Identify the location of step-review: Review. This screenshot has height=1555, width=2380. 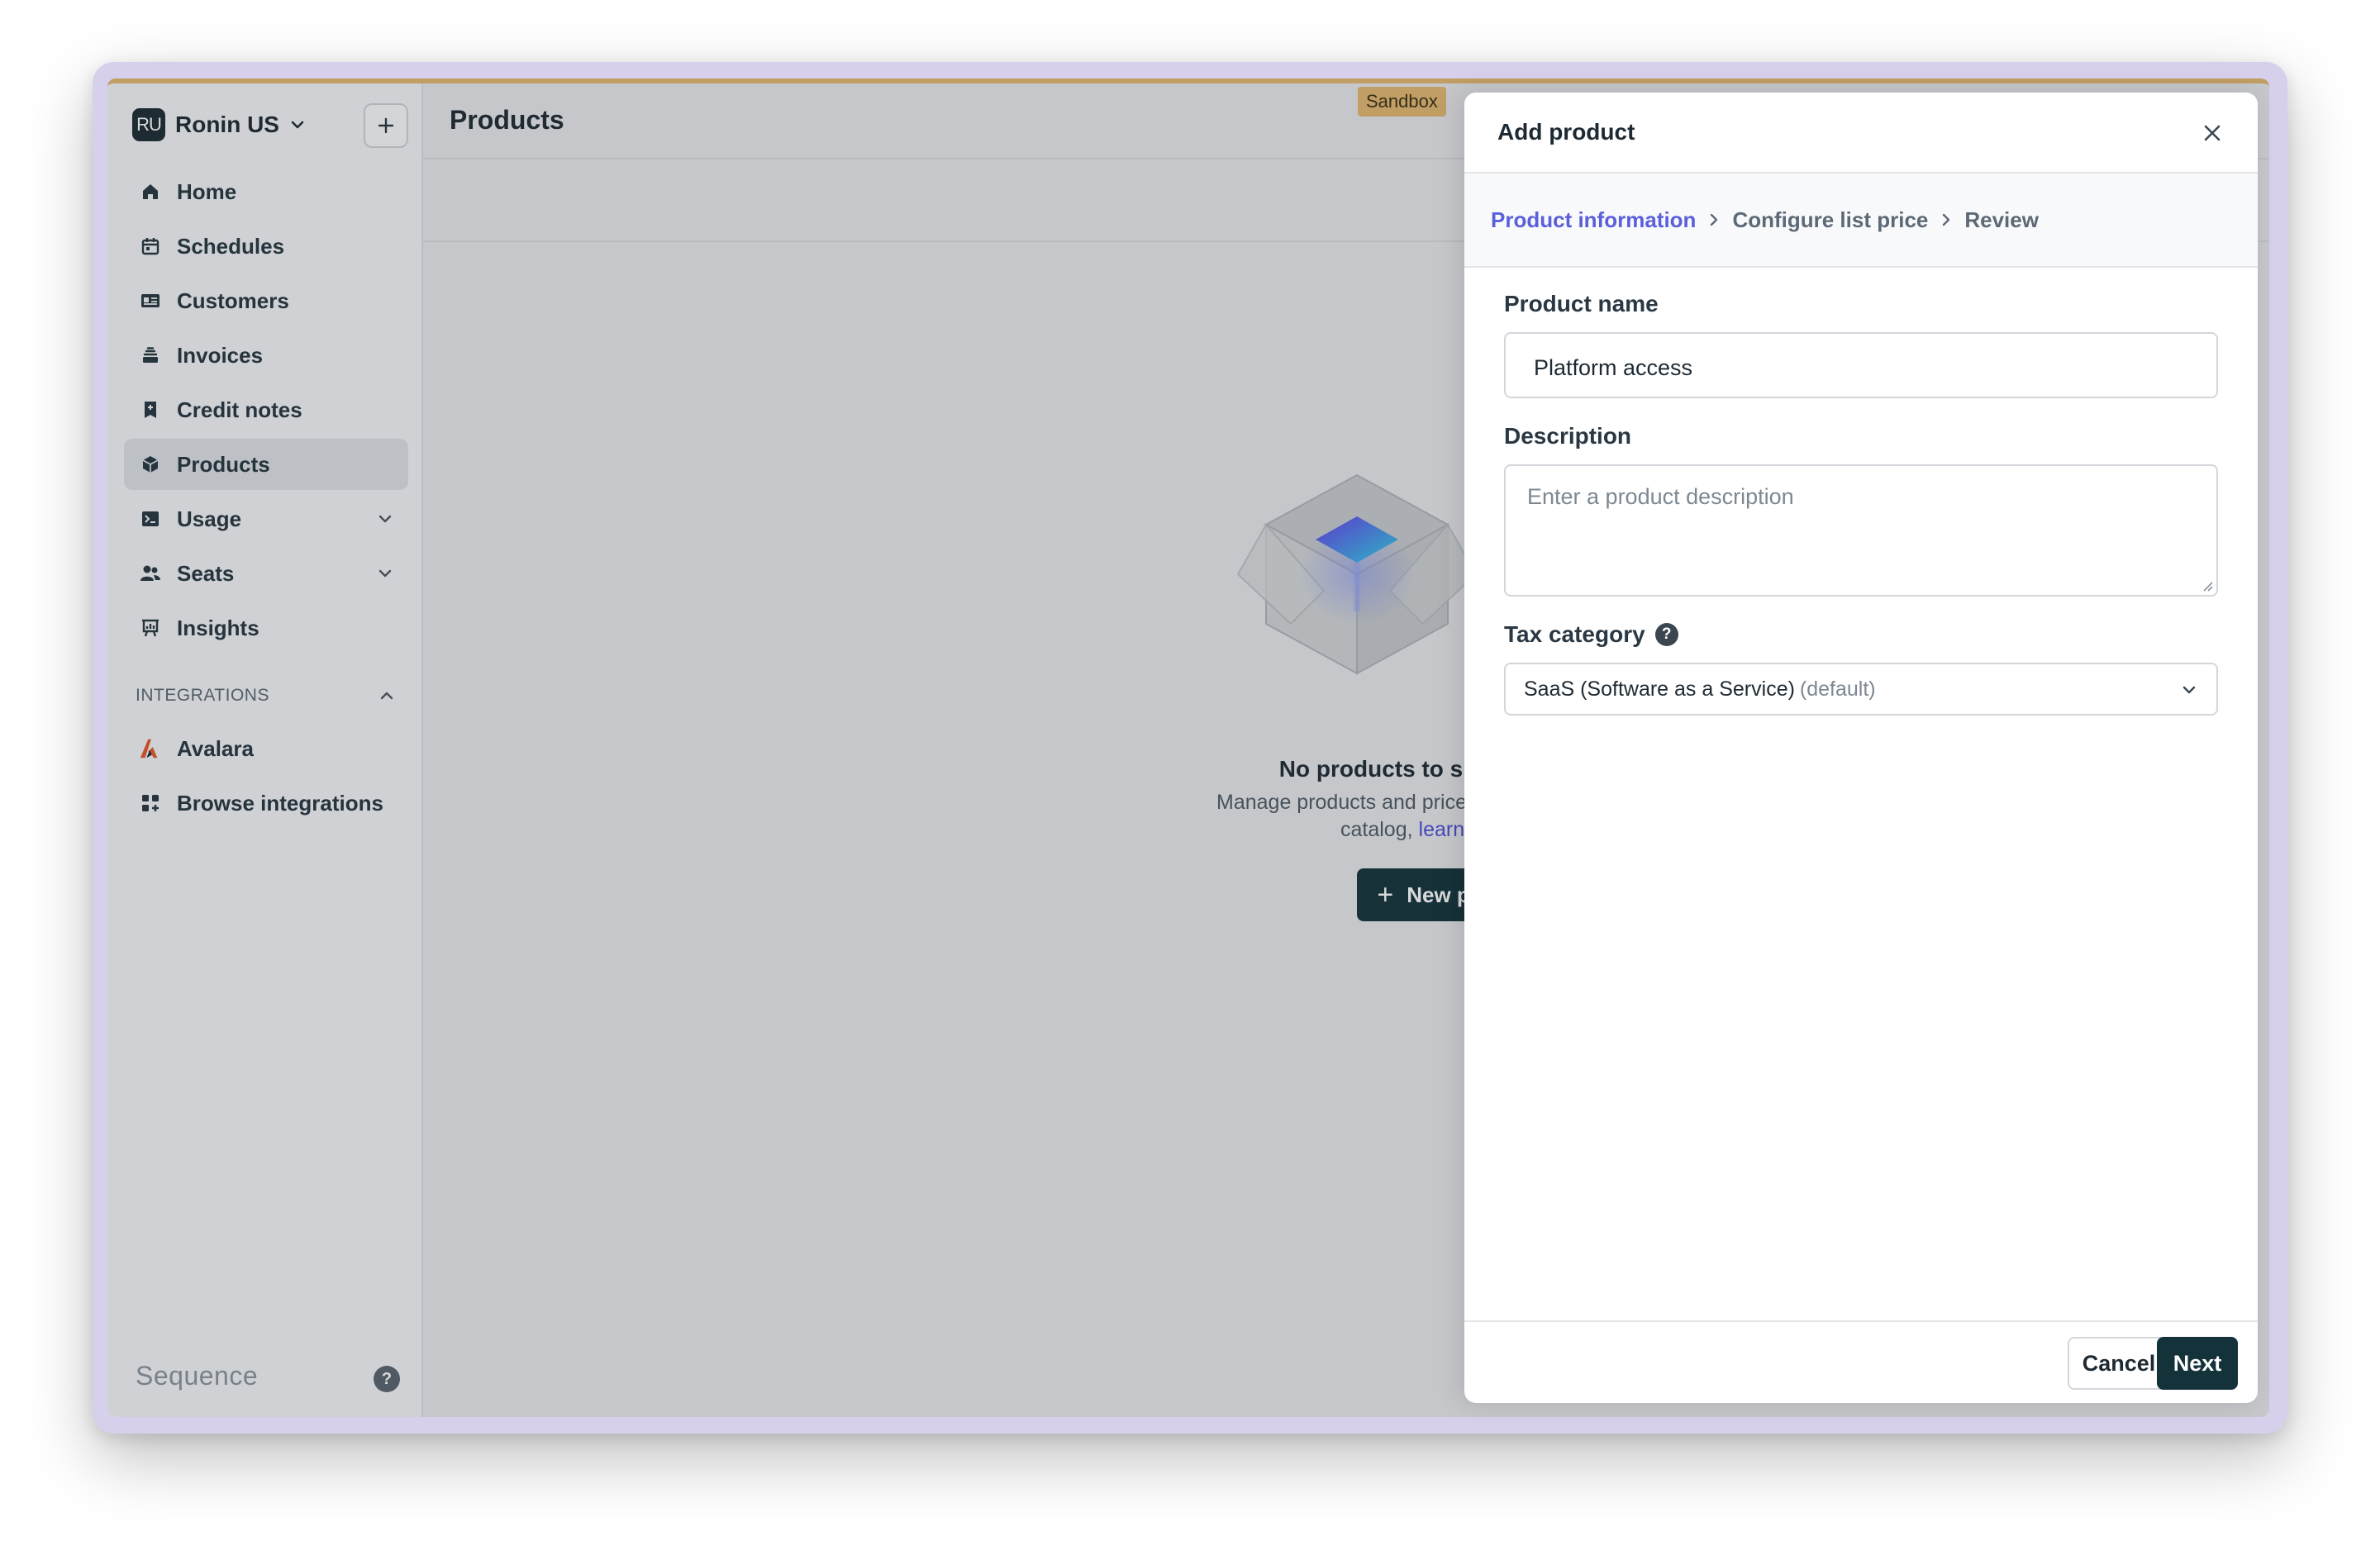
(2001, 220).